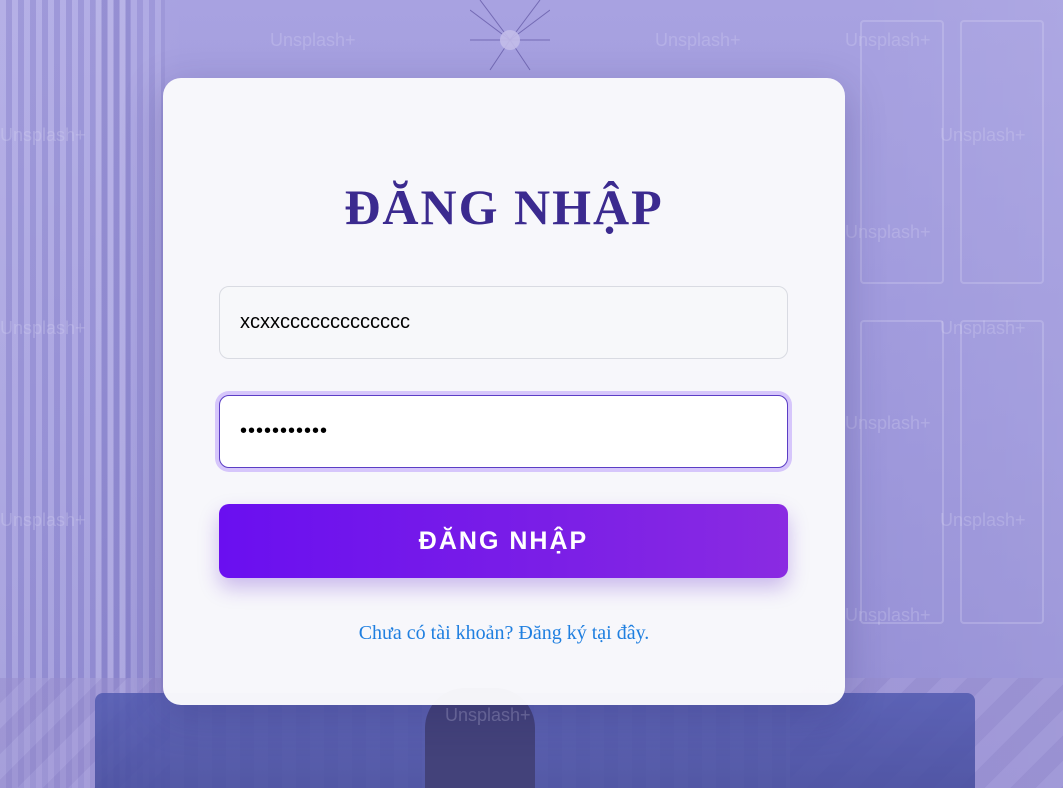 Image resolution: width=1063 pixels, height=788 pixels. I want to click on page-title: ĐĂNG NHẬP, so click(504, 207).